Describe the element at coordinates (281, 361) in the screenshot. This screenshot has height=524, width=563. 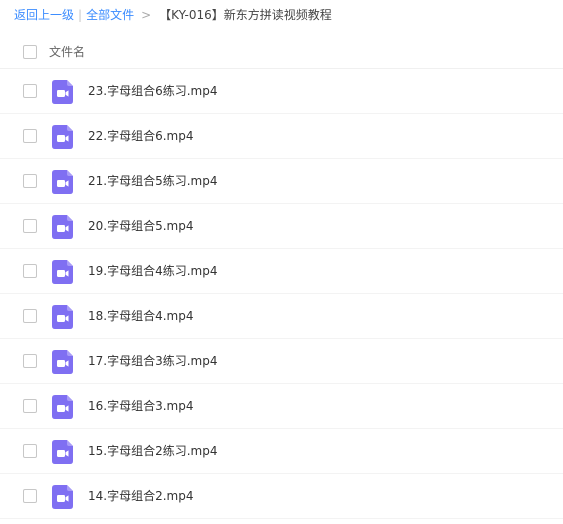
I see `file-row: 17.字母组合3练习.mp4` at that location.